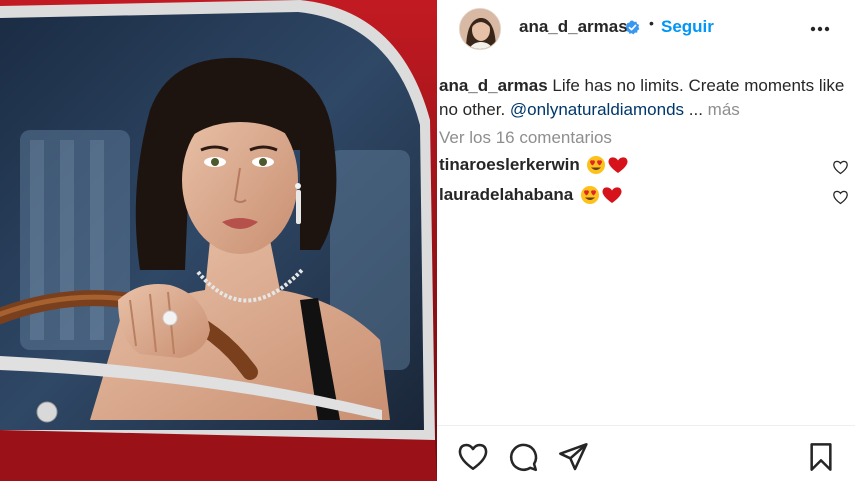 This screenshot has width=855, height=481. I want to click on more-options-icon, so click(820, 29).